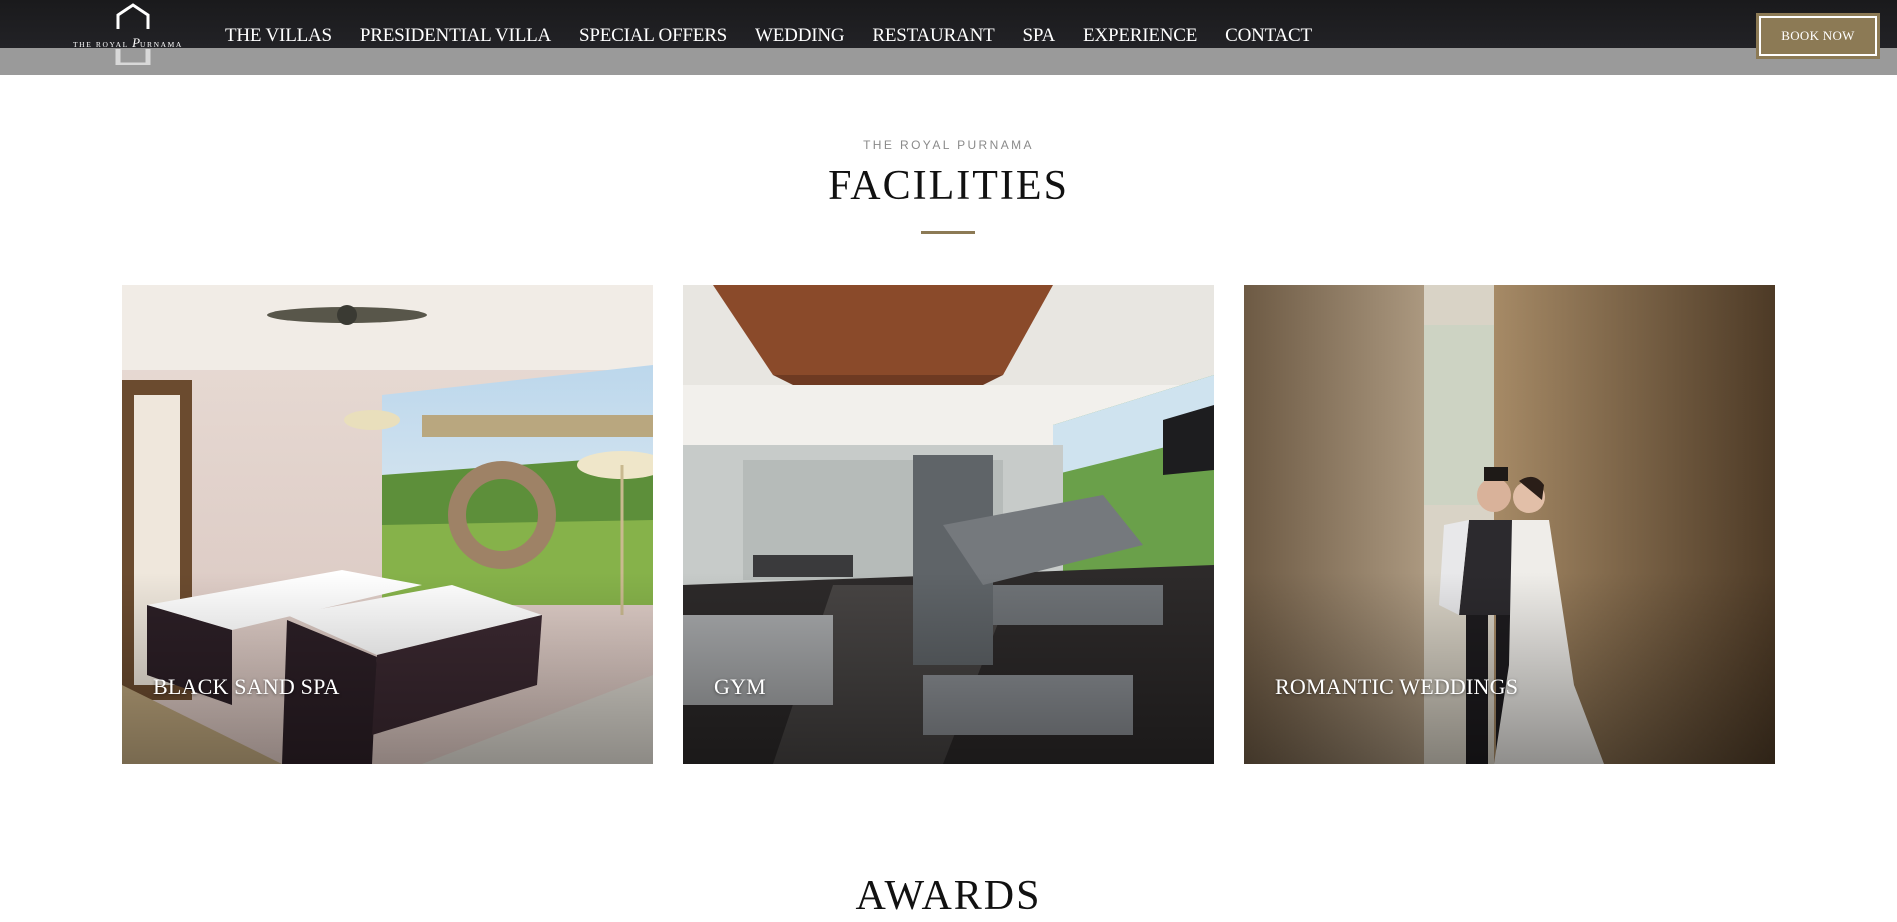 This screenshot has width=1897, height=922. I want to click on logo-wordmark: THE ROYAL PURNAMA, so click(135, 43).